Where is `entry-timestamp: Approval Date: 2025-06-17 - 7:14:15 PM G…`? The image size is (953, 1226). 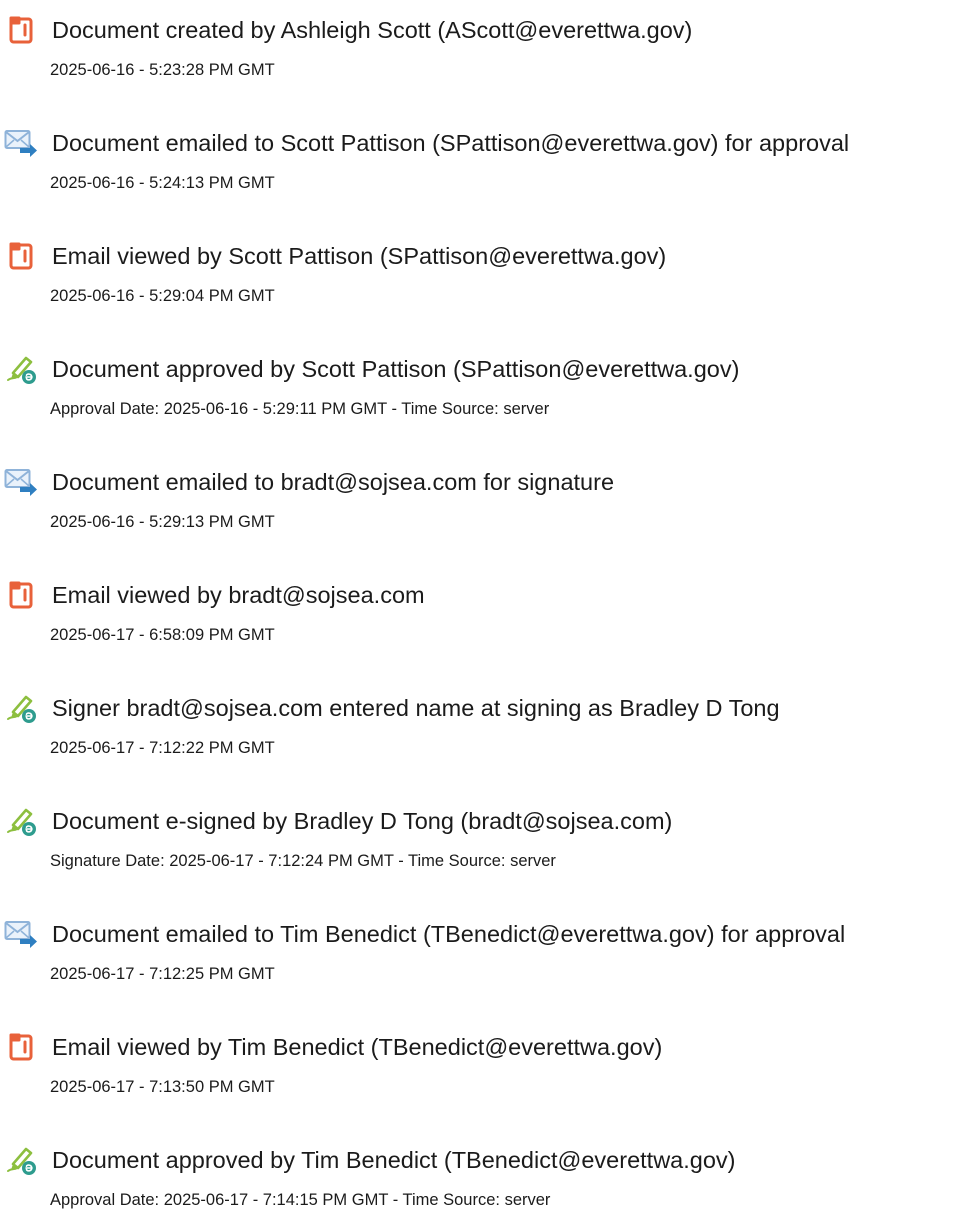
entry-timestamp: Approval Date: 2025-06-17 - 7:14:15 PM G… is located at coordinates (300, 1200).